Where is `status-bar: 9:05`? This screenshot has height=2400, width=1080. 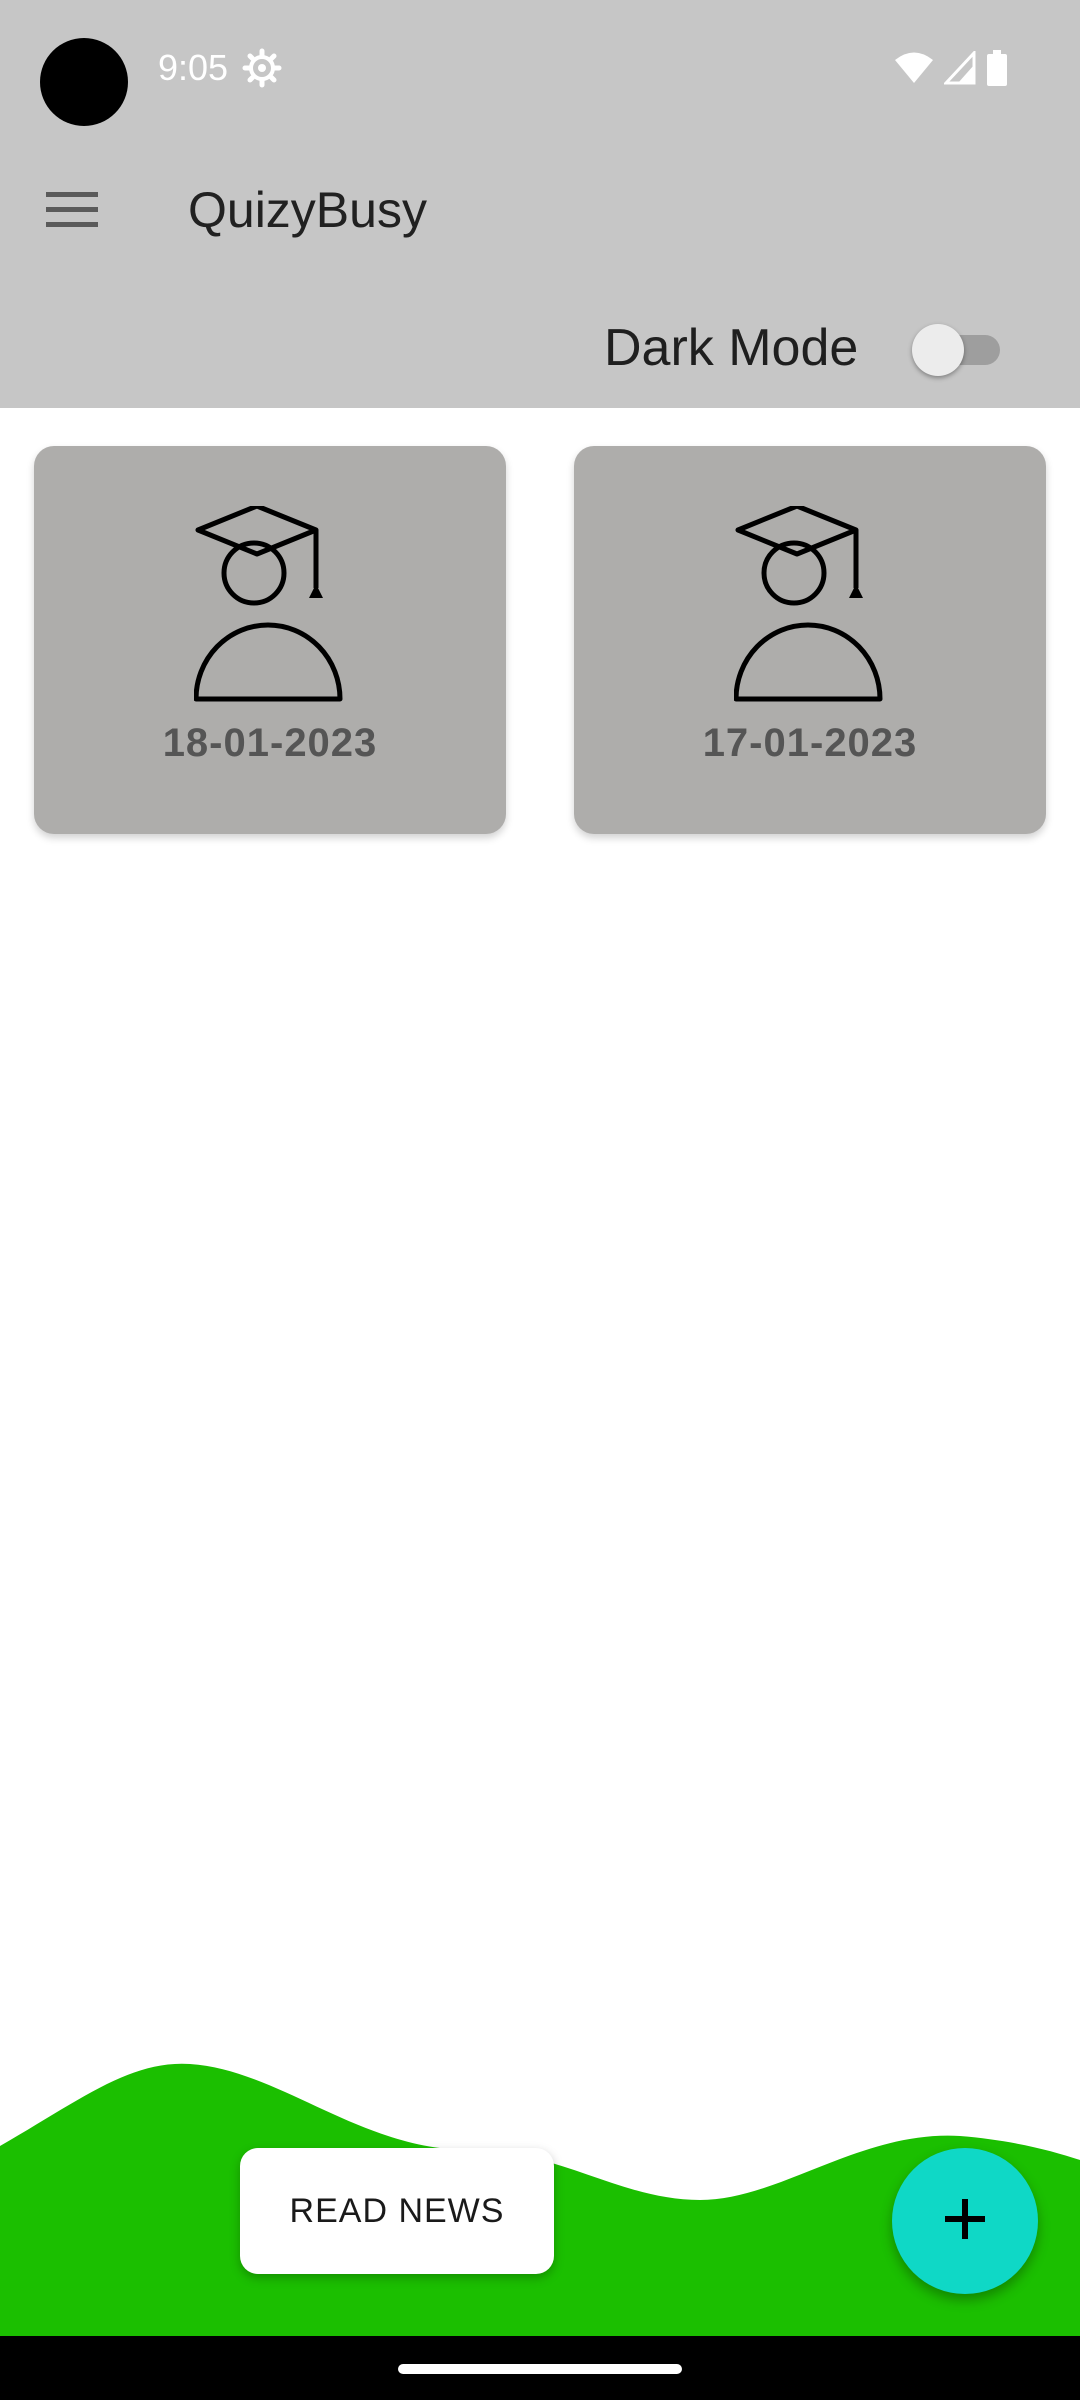
status-bar: 9:05 is located at coordinates (540, 70).